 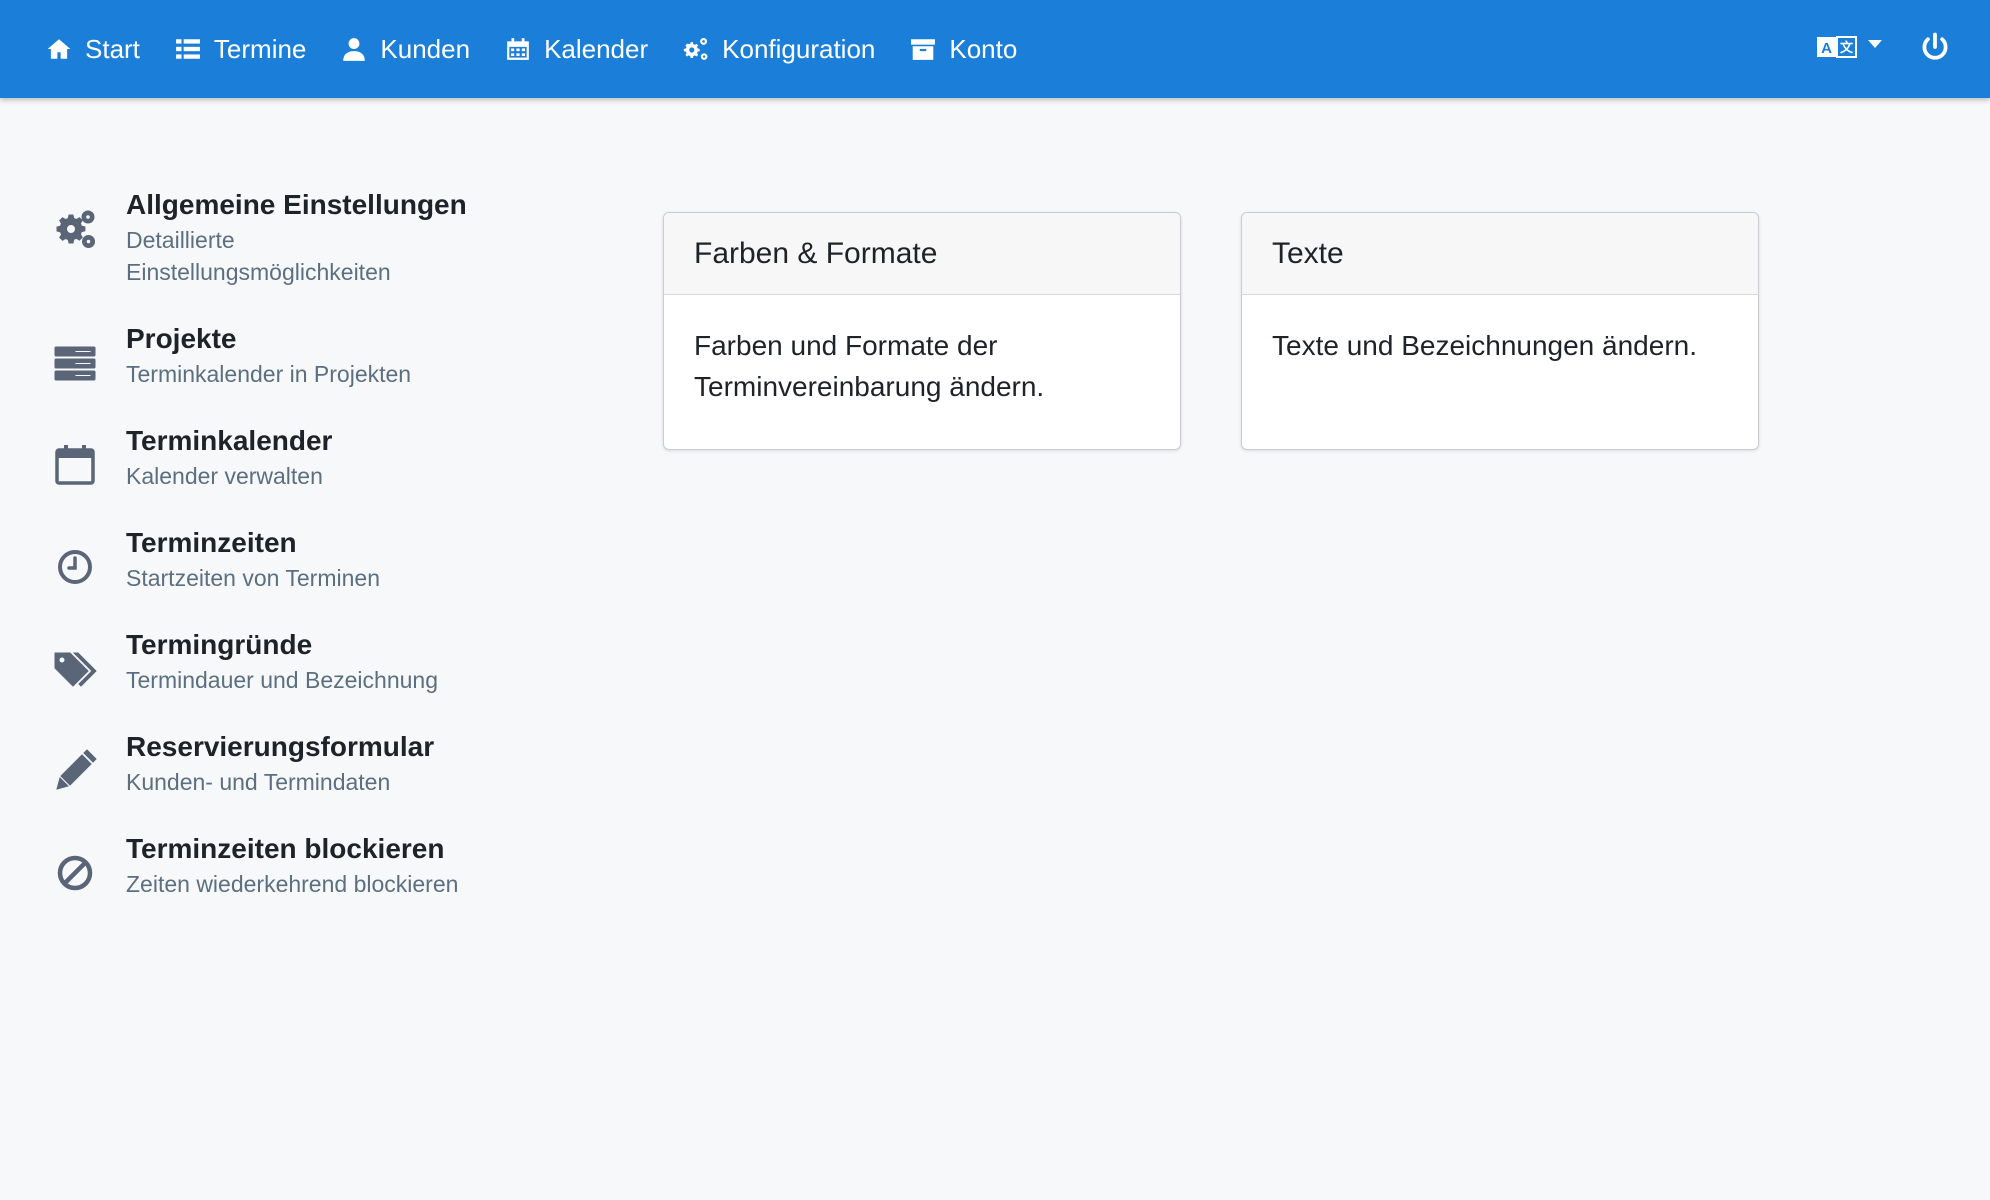 I want to click on menu-item-terminzeiten: Terminzeiten Startzeiten von Terminen, so click(x=332, y=559).